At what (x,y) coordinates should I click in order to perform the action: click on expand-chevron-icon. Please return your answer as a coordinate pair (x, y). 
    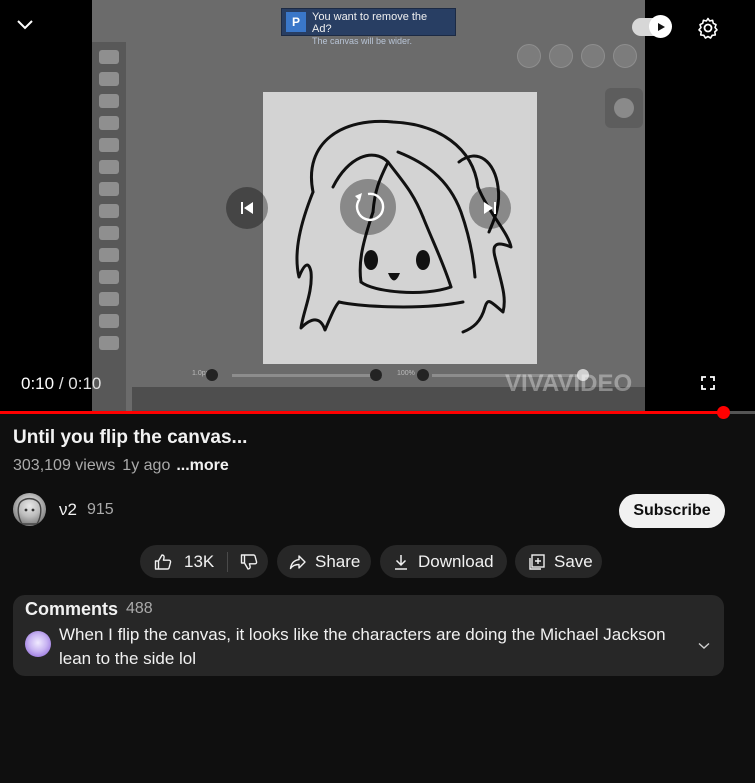
    Looking at the image, I should click on (704, 646).